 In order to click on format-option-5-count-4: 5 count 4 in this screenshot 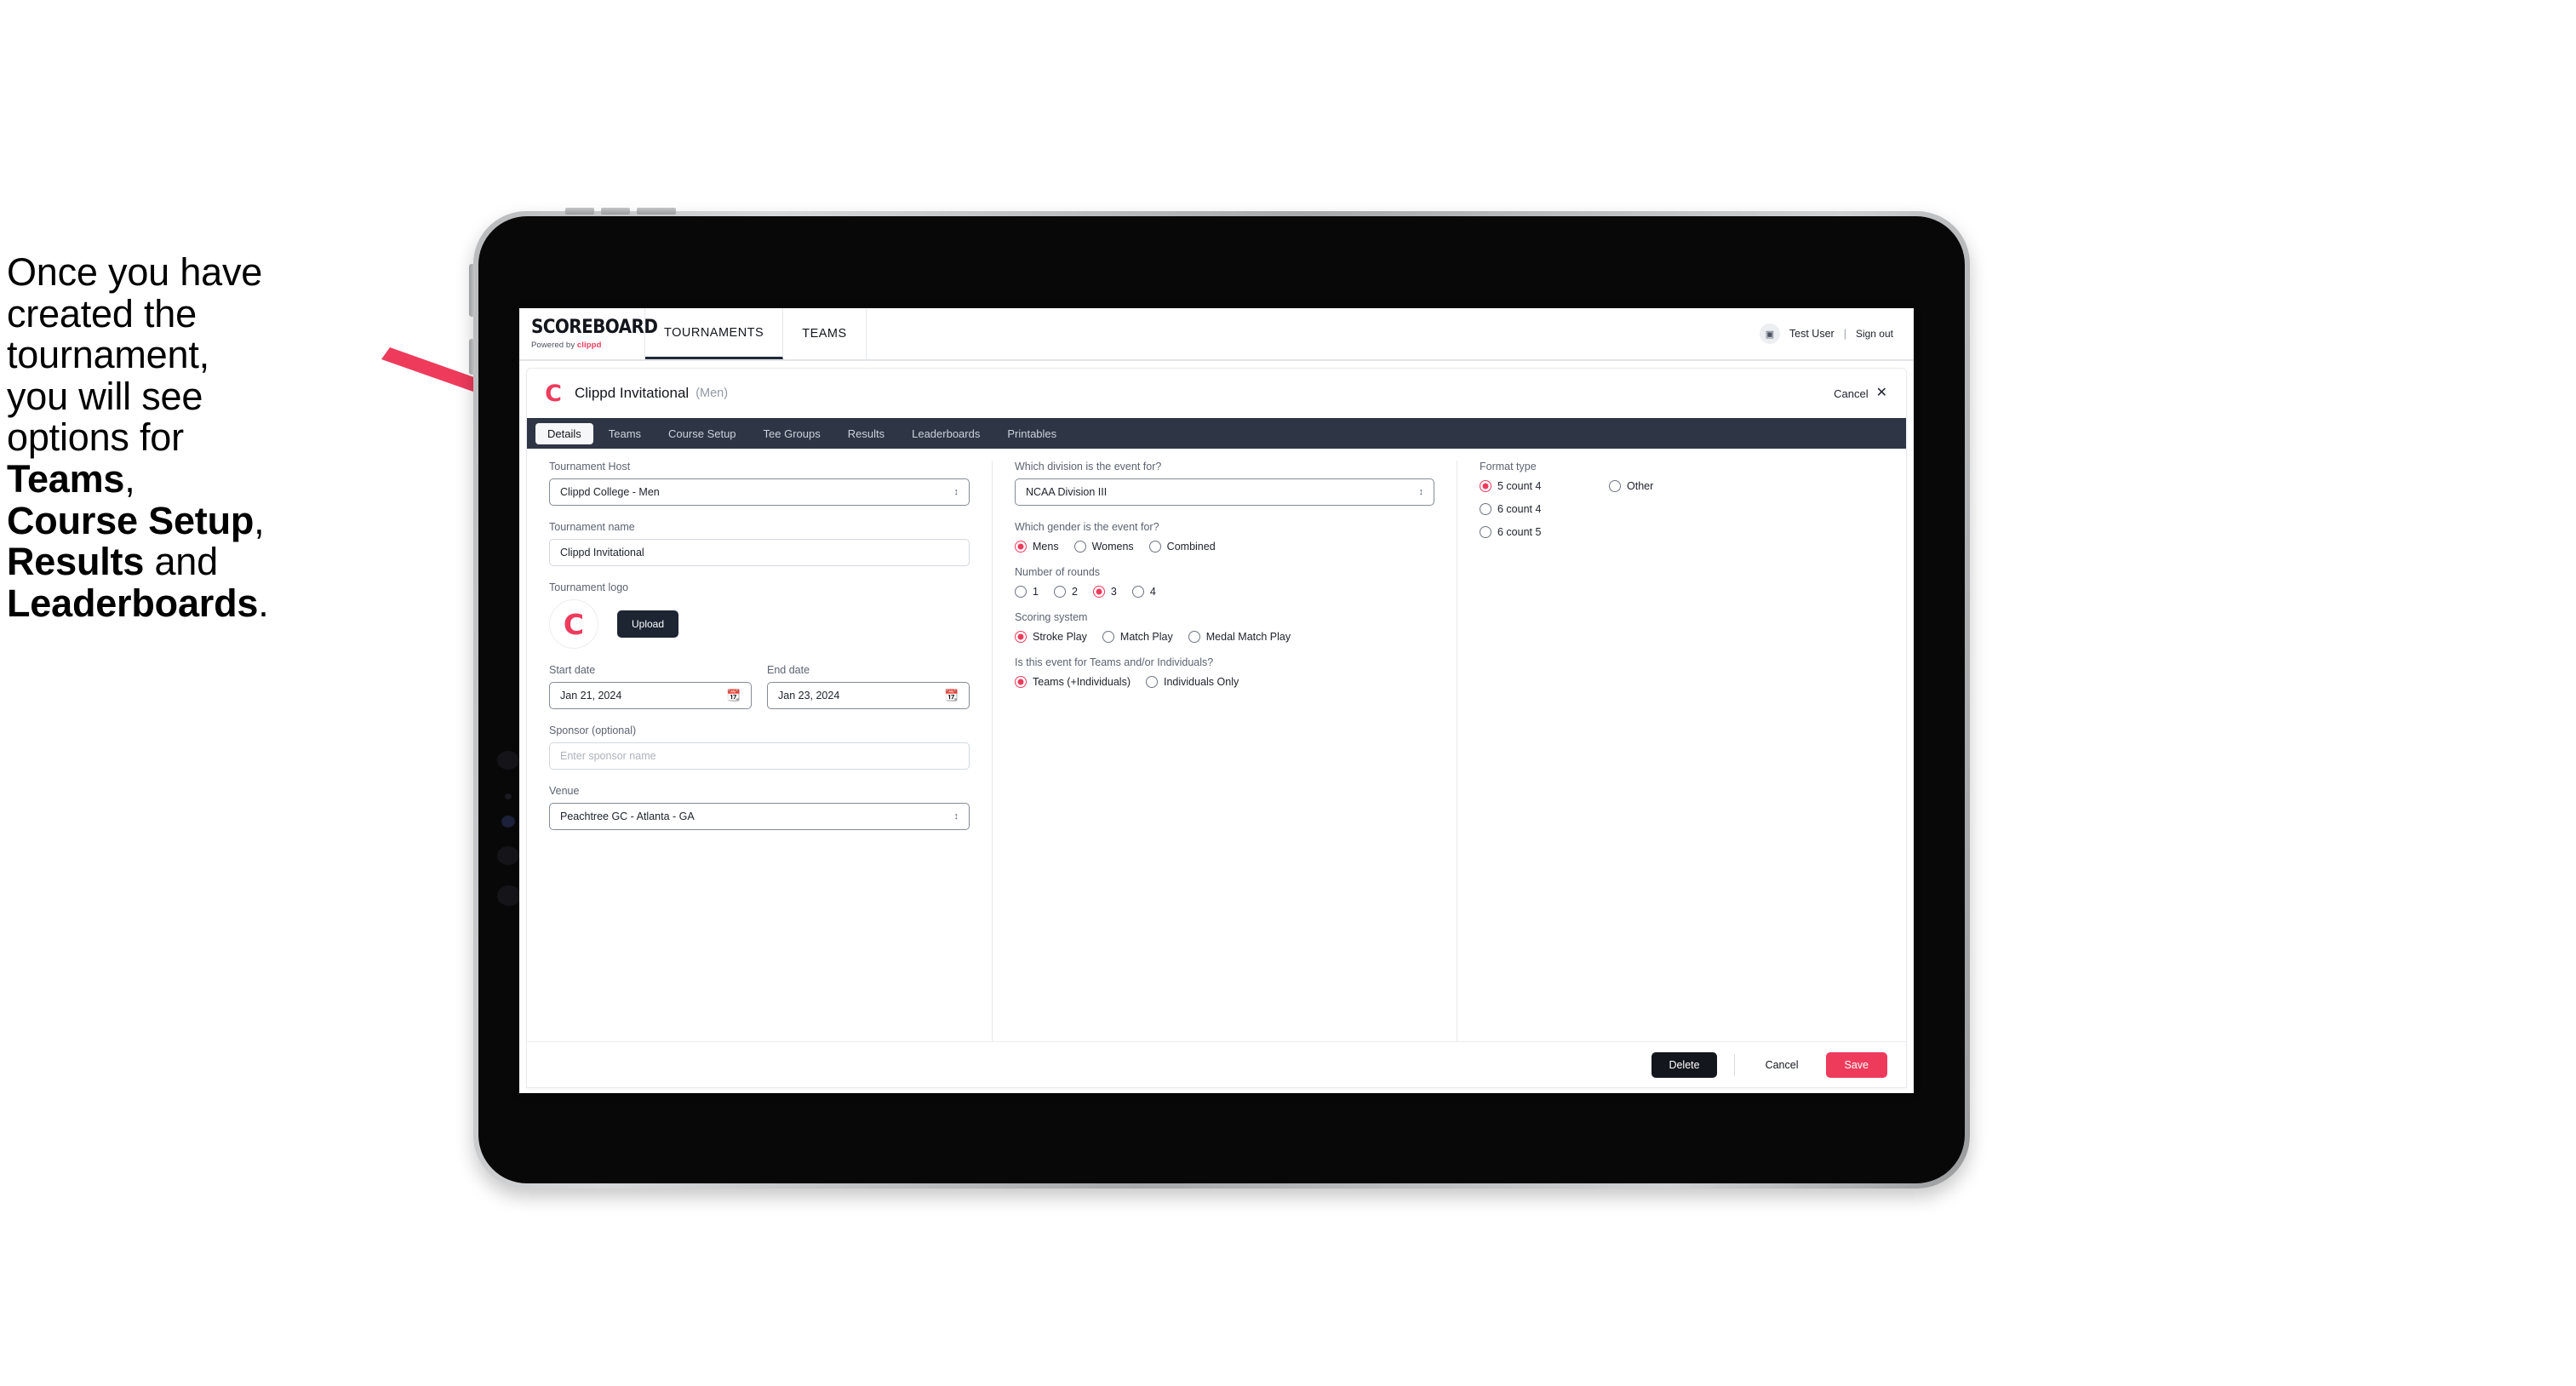, I will do `click(1544, 486)`.